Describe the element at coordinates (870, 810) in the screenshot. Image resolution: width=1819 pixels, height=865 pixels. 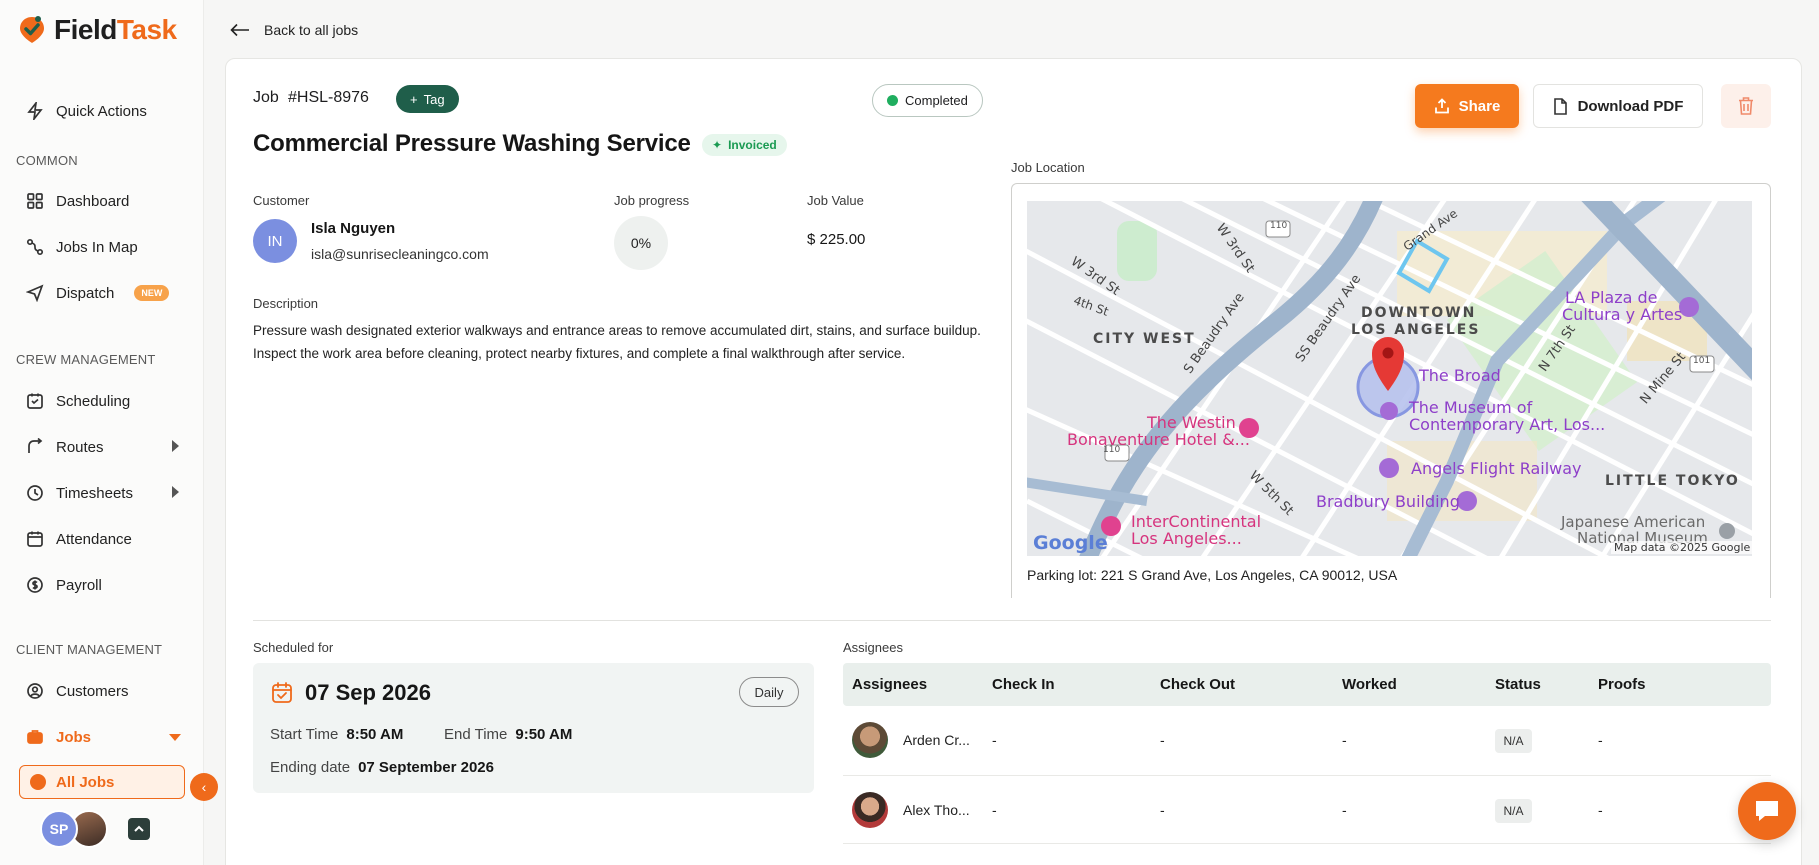
I see `assignee-avatar` at that location.